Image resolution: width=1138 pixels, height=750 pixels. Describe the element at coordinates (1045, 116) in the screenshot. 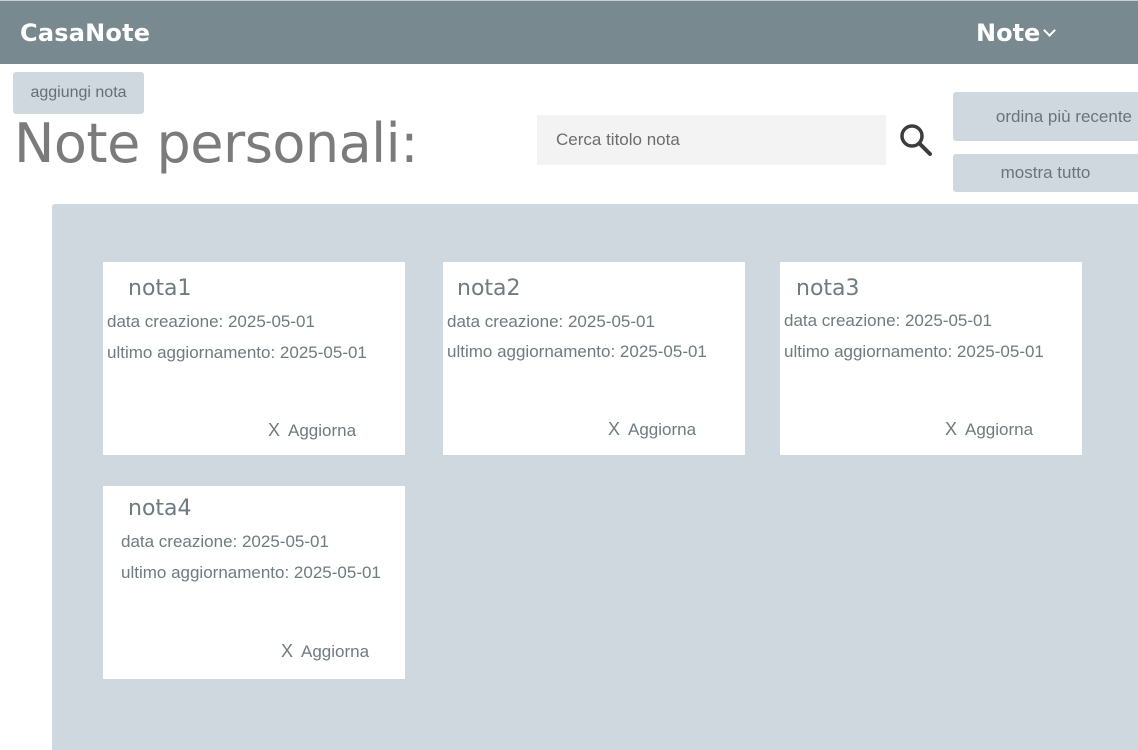

I see `sort-newest-button: ordina più recente` at that location.